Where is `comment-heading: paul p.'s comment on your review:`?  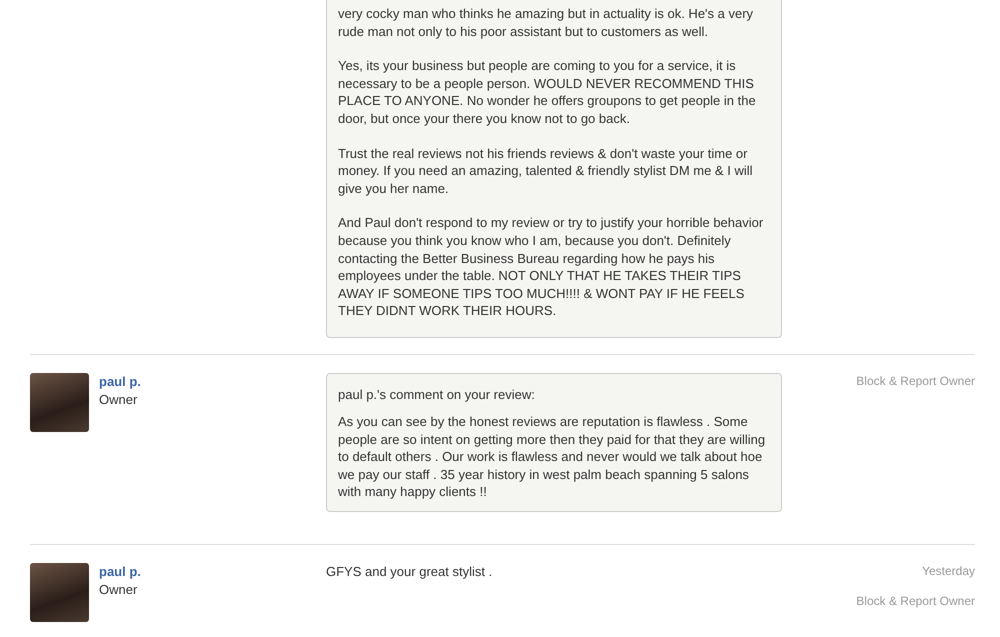
comment-heading: paul p.'s comment on your review: is located at coordinates (437, 395).